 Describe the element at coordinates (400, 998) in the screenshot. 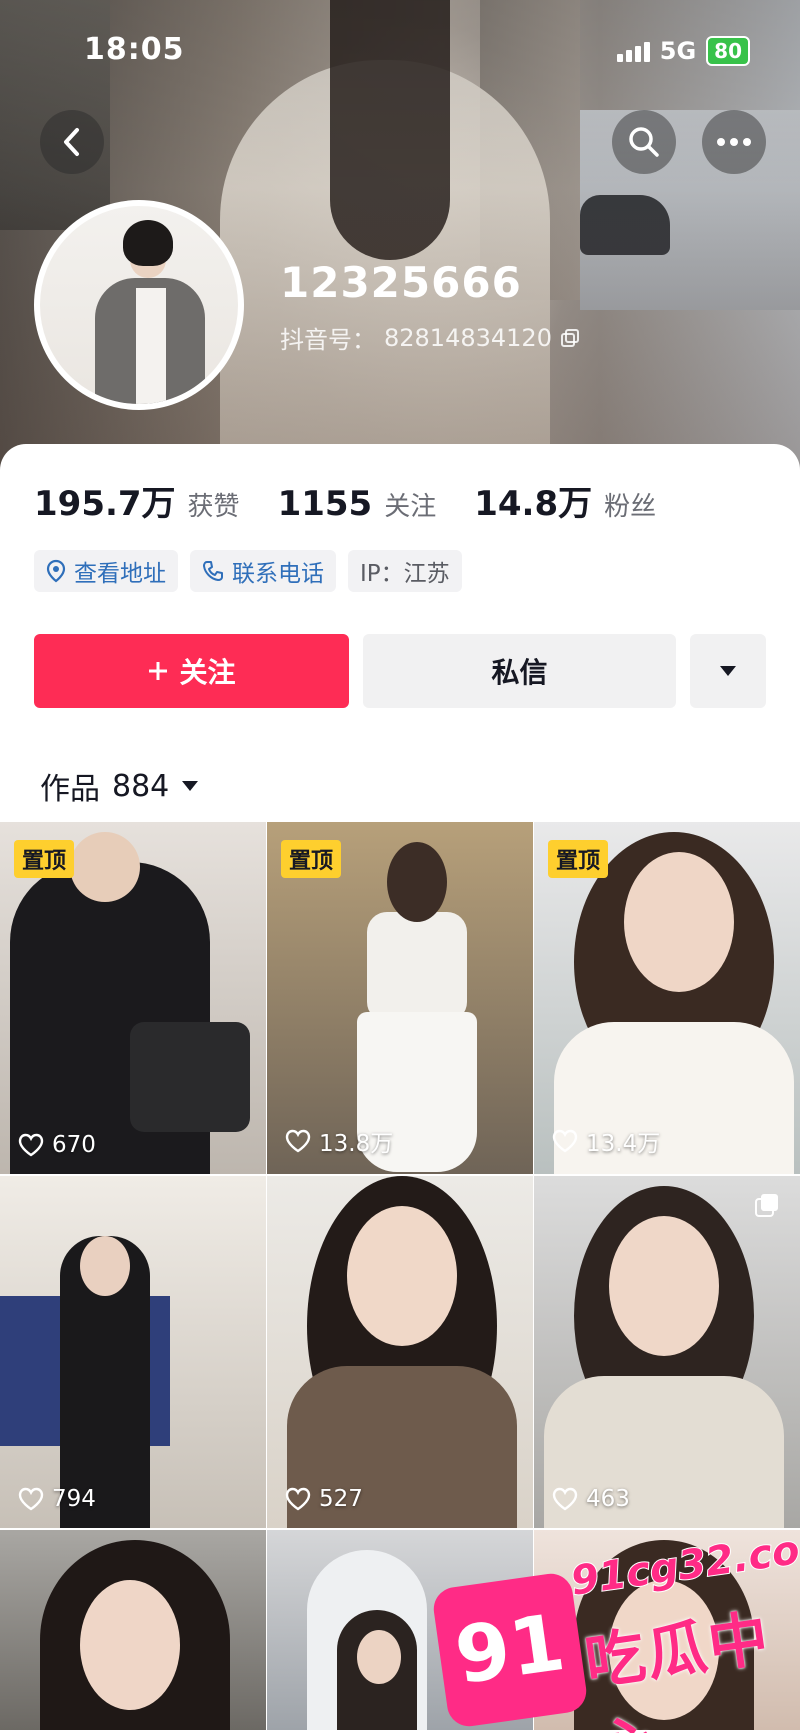

I see `video-thumbnail: 置顶 13.8万` at that location.